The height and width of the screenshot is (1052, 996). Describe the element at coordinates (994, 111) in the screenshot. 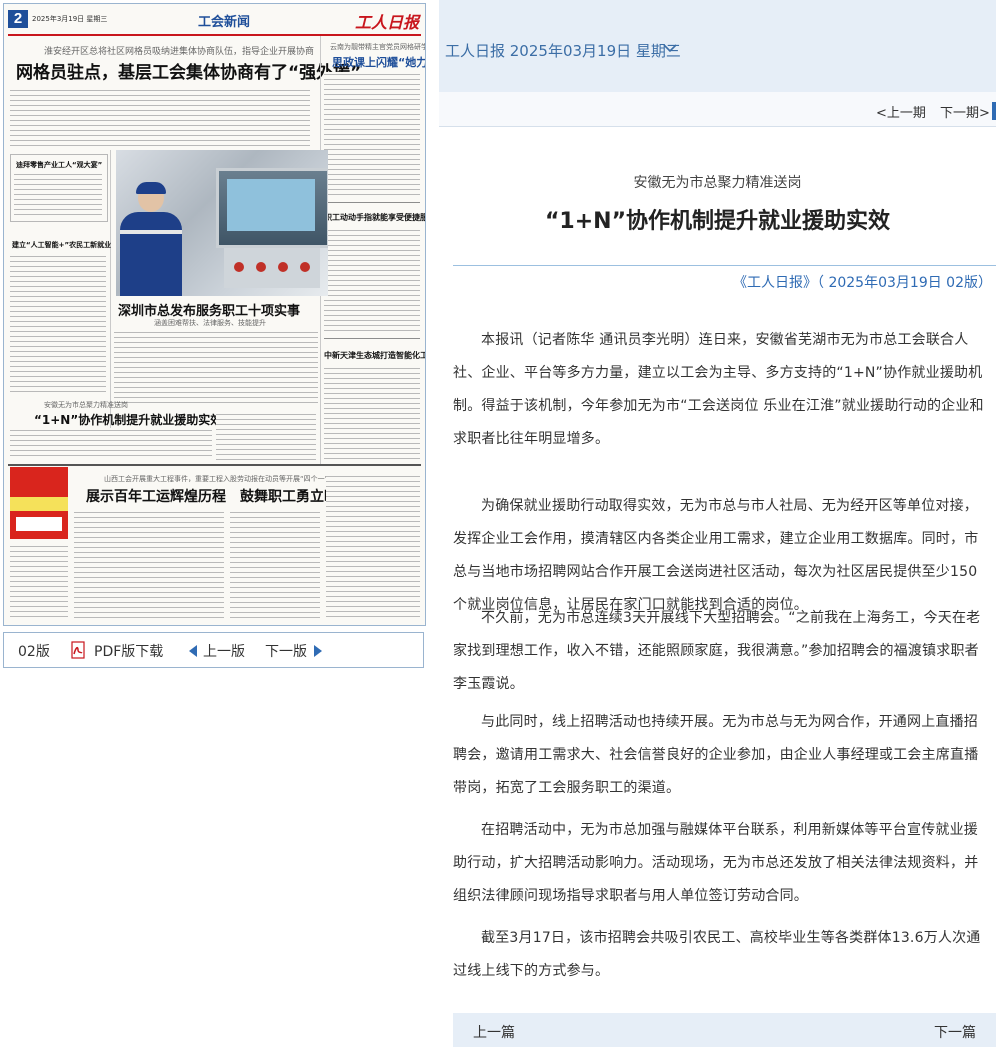

I see `accent-marker` at that location.